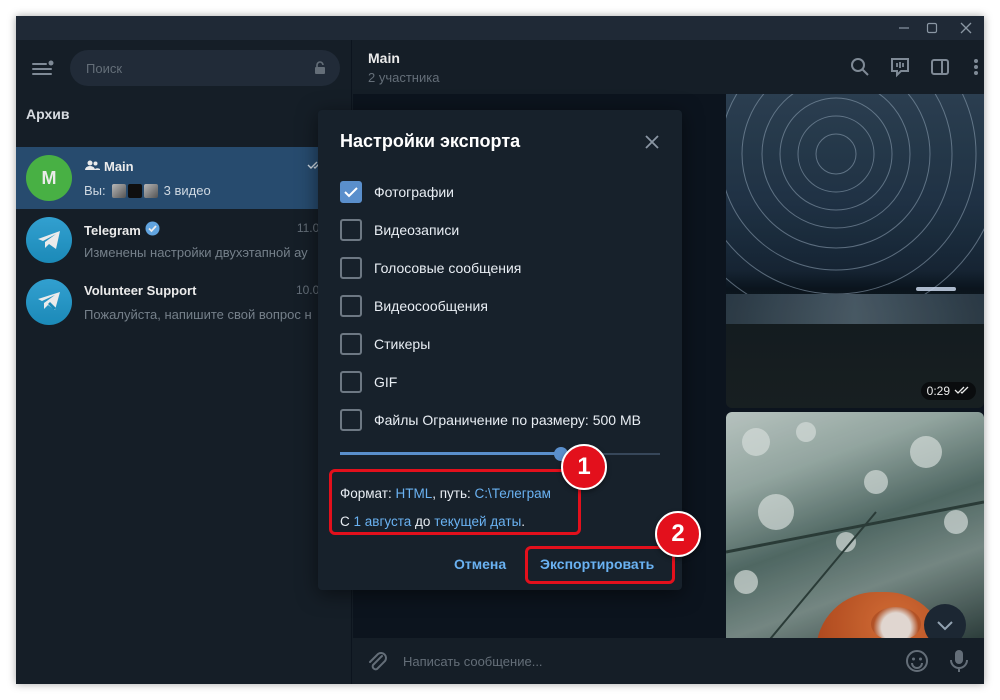 This screenshot has width=1000, height=700. What do you see at coordinates (49, 178) in the screenshot?
I see `avatar: M` at bounding box center [49, 178].